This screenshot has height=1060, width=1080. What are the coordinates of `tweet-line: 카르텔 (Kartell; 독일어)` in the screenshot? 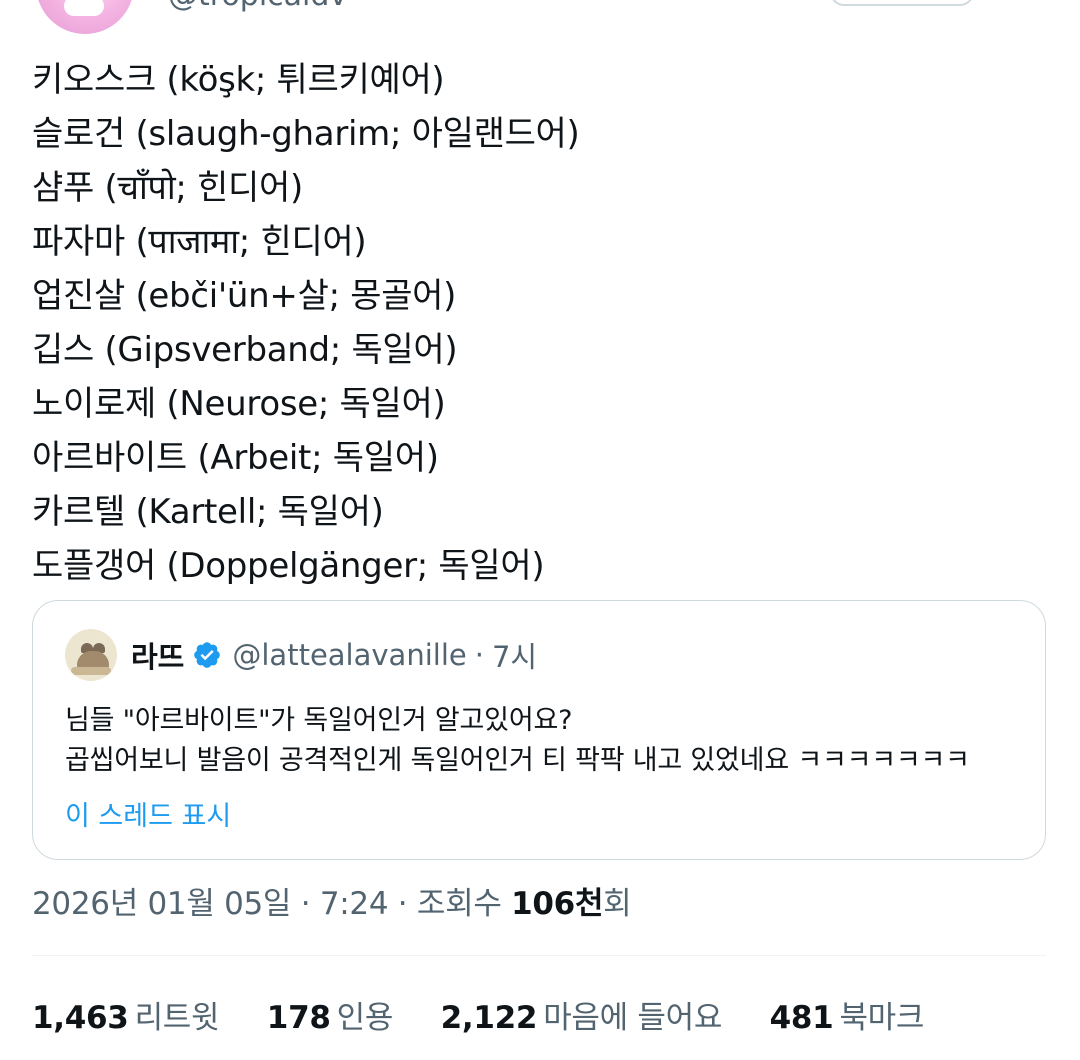 It's located at (208, 512).